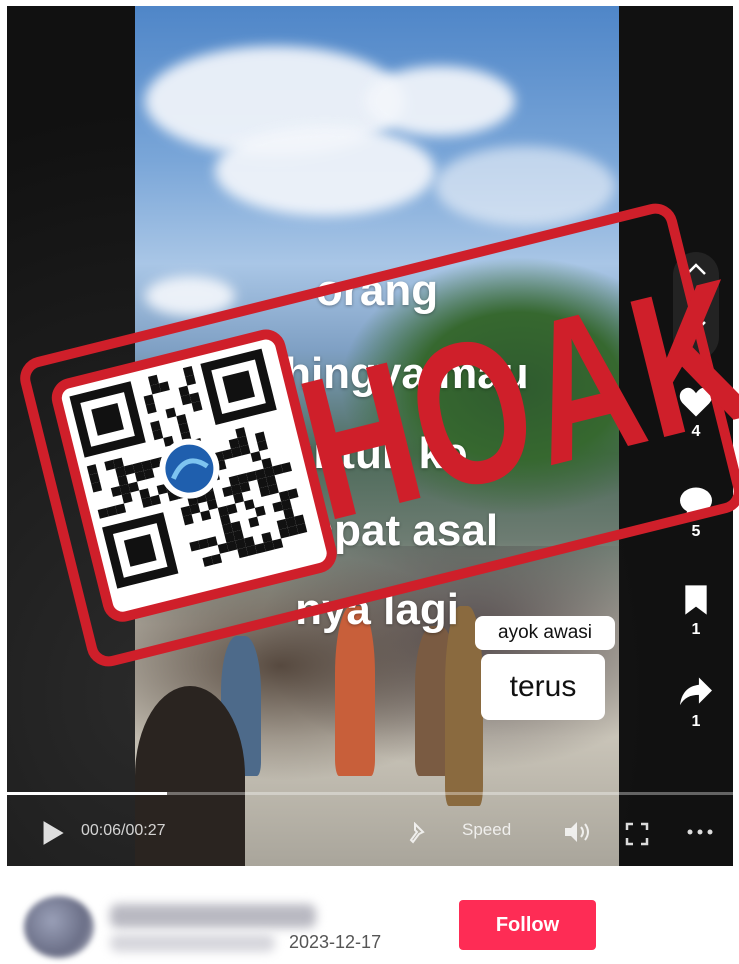 The width and height of the screenshot is (739, 964). I want to click on volume-icon, so click(578, 834).